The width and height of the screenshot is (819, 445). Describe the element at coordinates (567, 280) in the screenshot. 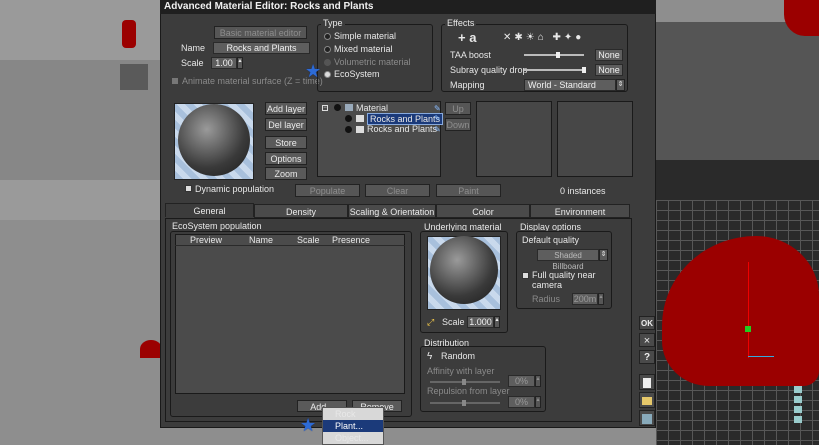

I see `full-quality-label: Full quality near camera` at that location.